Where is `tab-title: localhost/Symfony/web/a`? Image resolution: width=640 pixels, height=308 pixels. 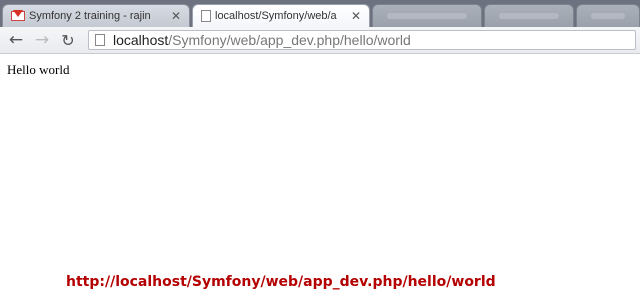
tab-title: localhost/Symfony/web/a is located at coordinates (276, 16).